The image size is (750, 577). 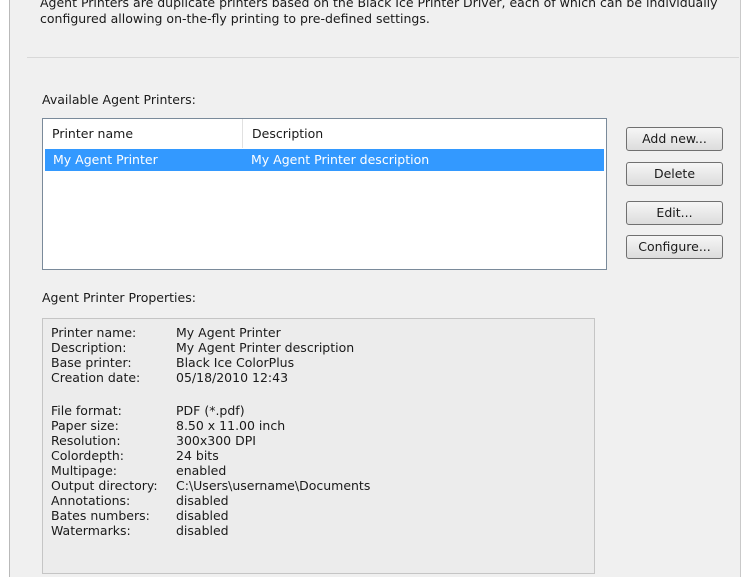 I want to click on property-key: Printer name:, so click(x=94, y=332).